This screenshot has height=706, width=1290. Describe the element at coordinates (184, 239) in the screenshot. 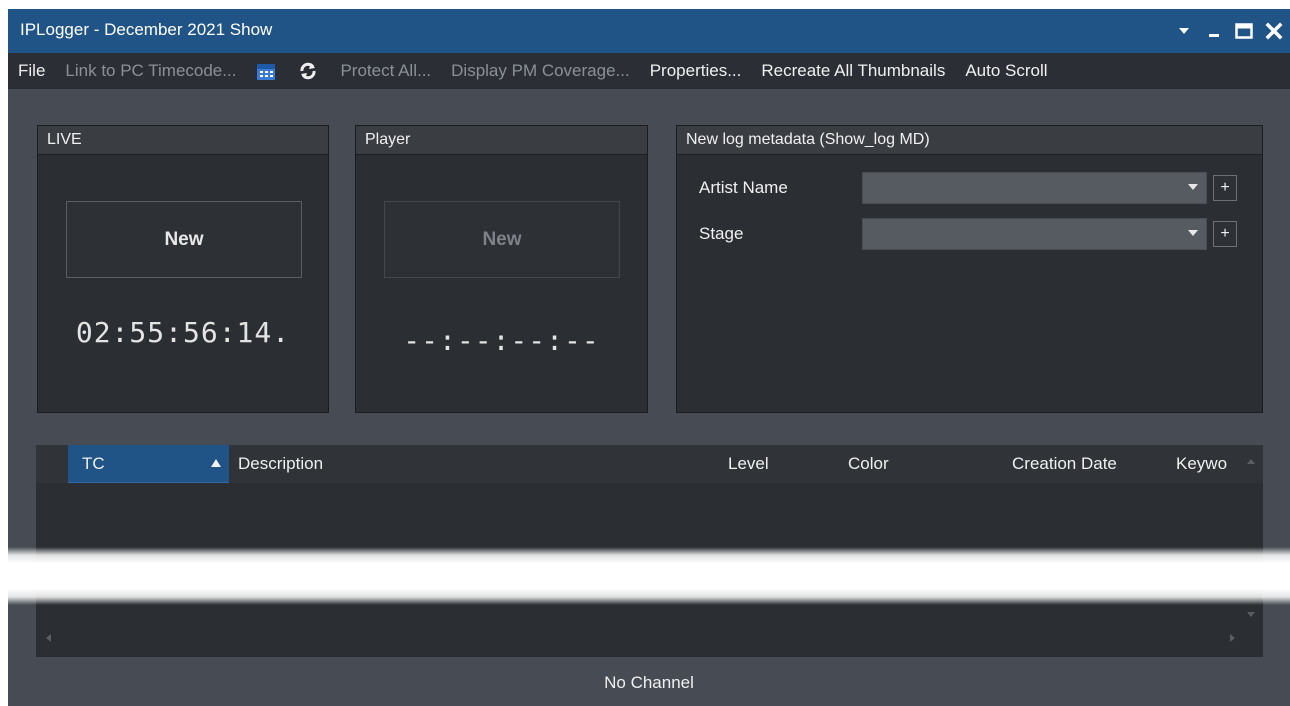

I see `live-new-button: New` at that location.